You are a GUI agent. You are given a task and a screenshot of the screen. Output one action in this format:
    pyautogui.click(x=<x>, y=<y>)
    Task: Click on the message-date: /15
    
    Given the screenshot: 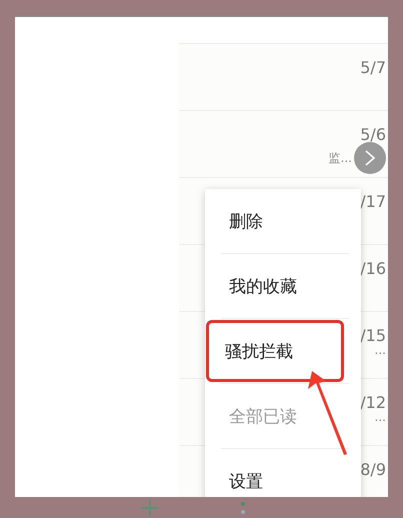 What is the action you would take?
    pyautogui.click(x=373, y=335)
    